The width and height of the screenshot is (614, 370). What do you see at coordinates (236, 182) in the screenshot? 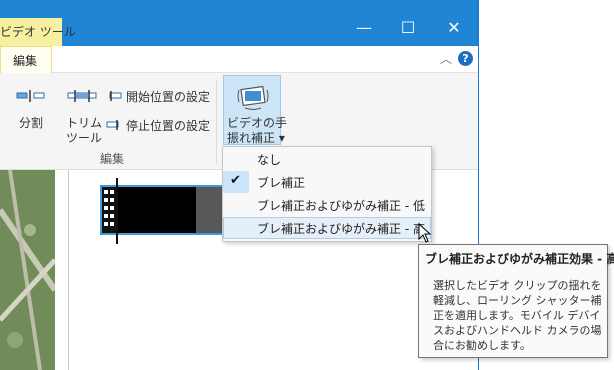
I see `checkmark-icon: ✔` at bounding box center [236, 182].